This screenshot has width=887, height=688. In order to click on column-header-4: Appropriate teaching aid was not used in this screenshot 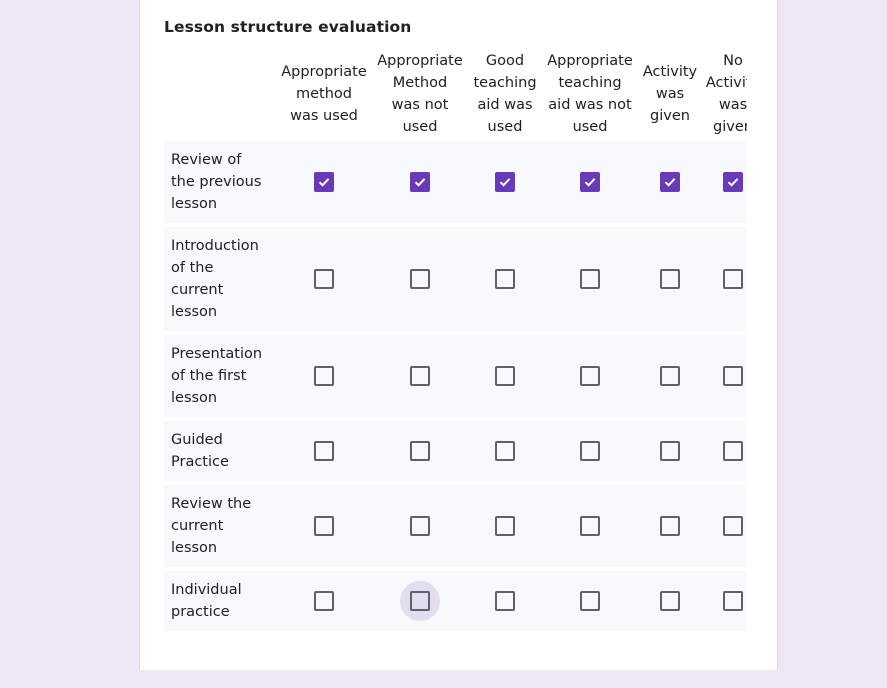, I will do `click(590, 94)`.